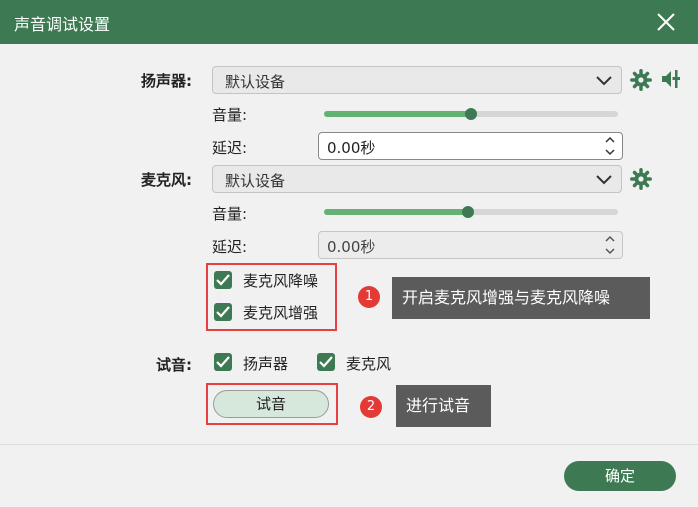 This screenshot has width=698, height=507. Describe the element at coordinates (255, 82) in the screenshot. I see `speaker-device-value: 默认设备` at that location.